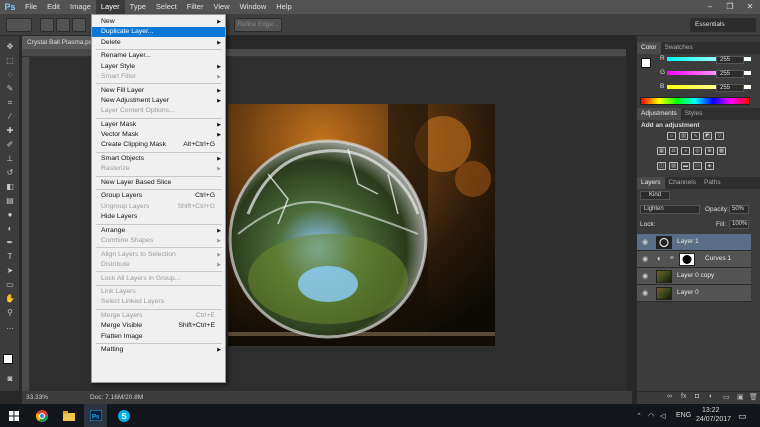  Describe the element at coordinates (713, 419) in the screenshot. I see `clock-date: 24/07/2017` at that location.